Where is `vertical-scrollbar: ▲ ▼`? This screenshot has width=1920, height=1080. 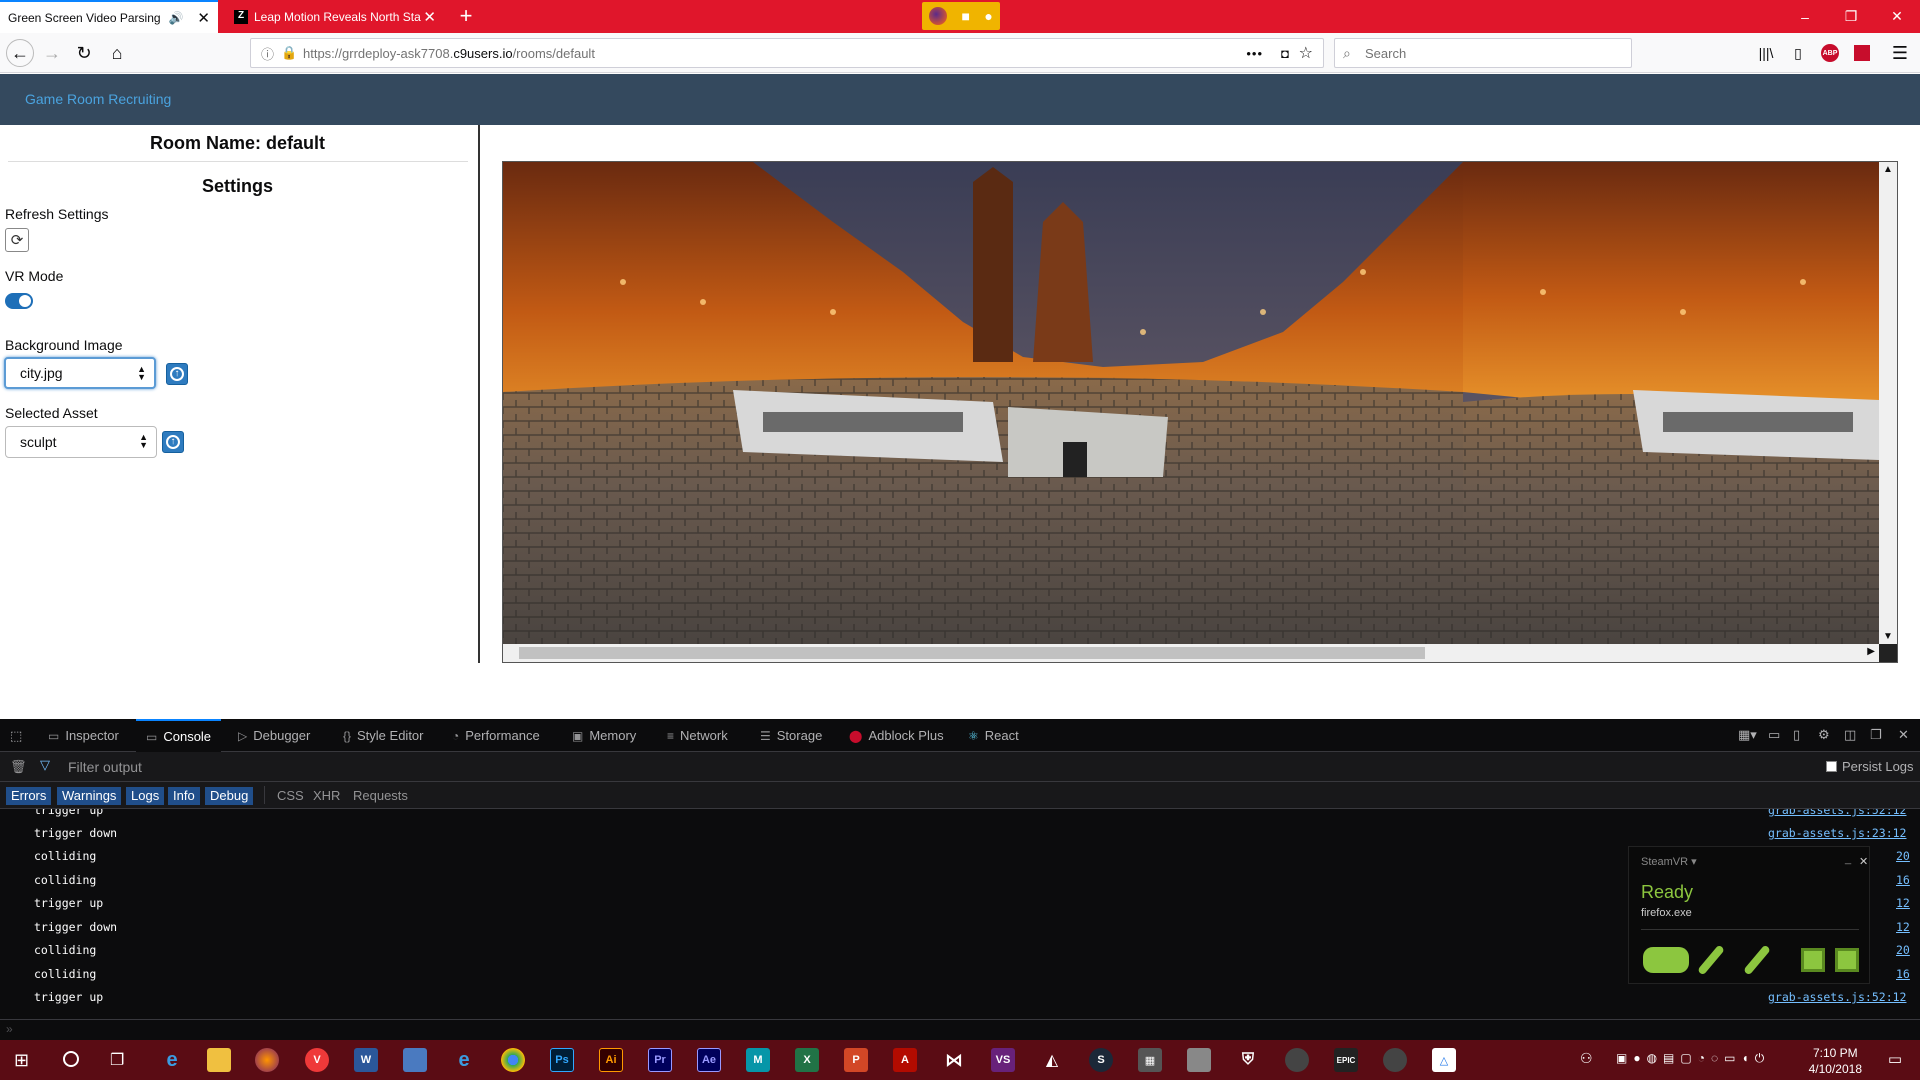
vertical-scrollbar: ▲ ▼ is located at coordinates (1888, 403).